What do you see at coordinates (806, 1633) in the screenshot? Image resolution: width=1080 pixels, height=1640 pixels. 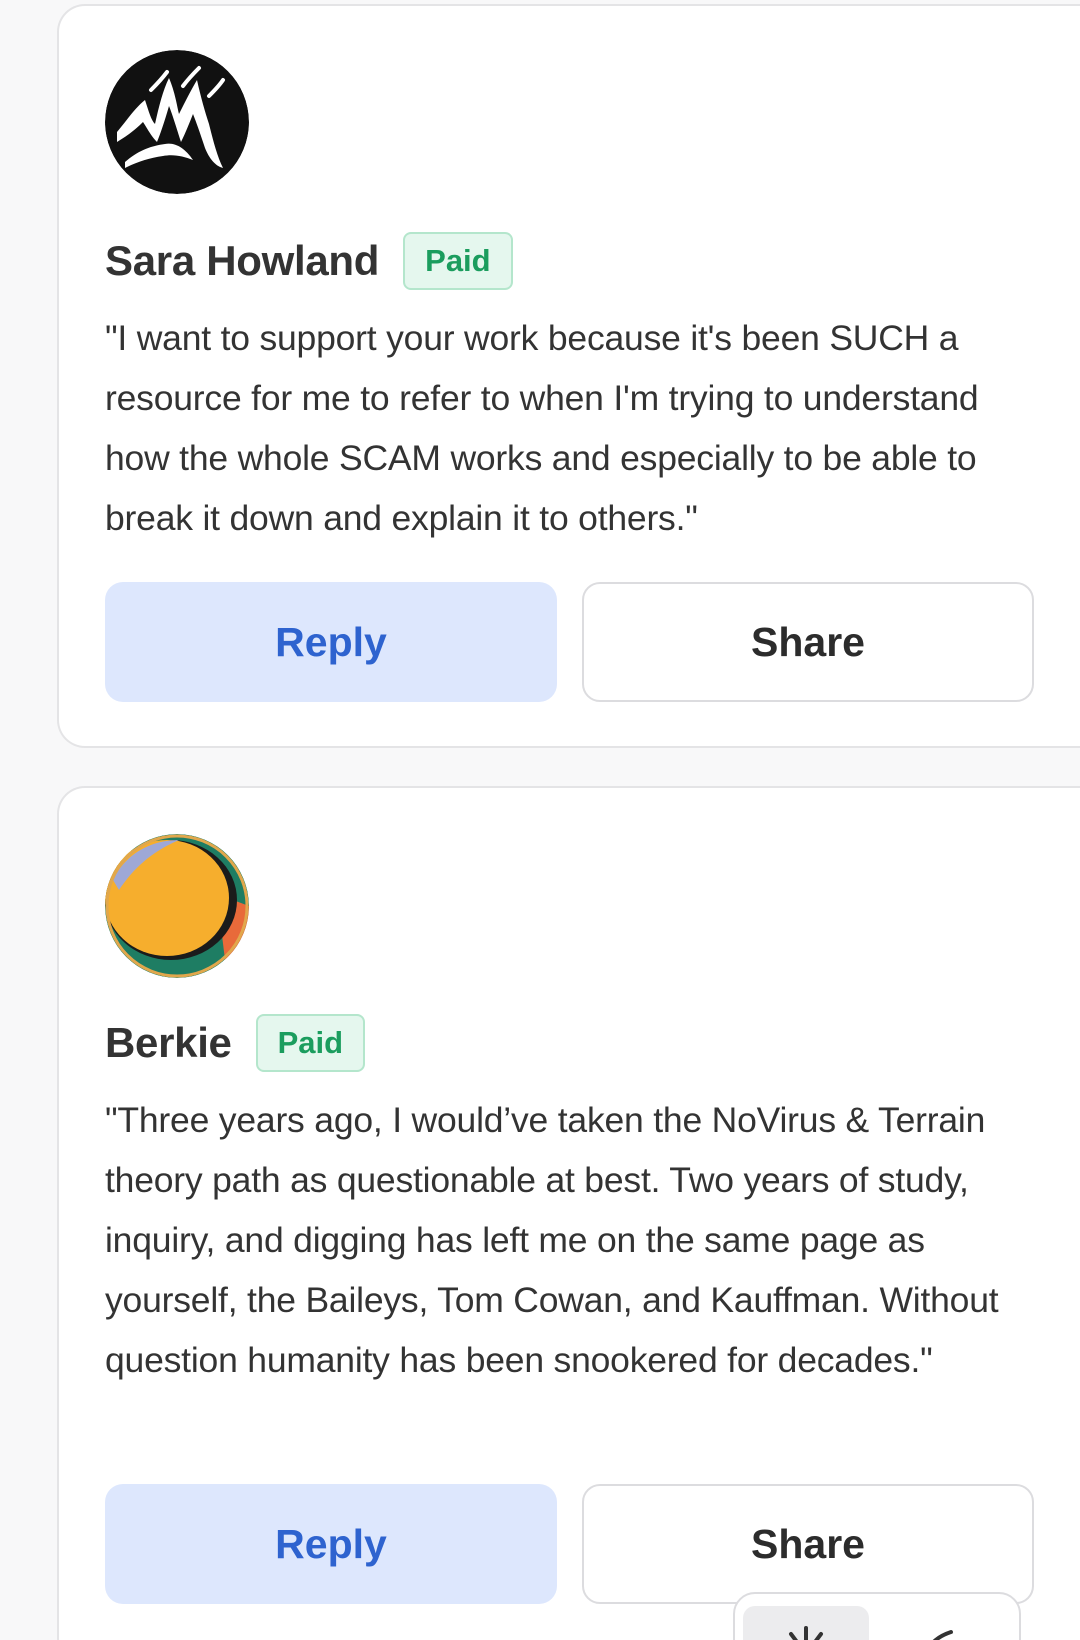 I see `sparkle-like-icon` at bounding box center [806, 1633].